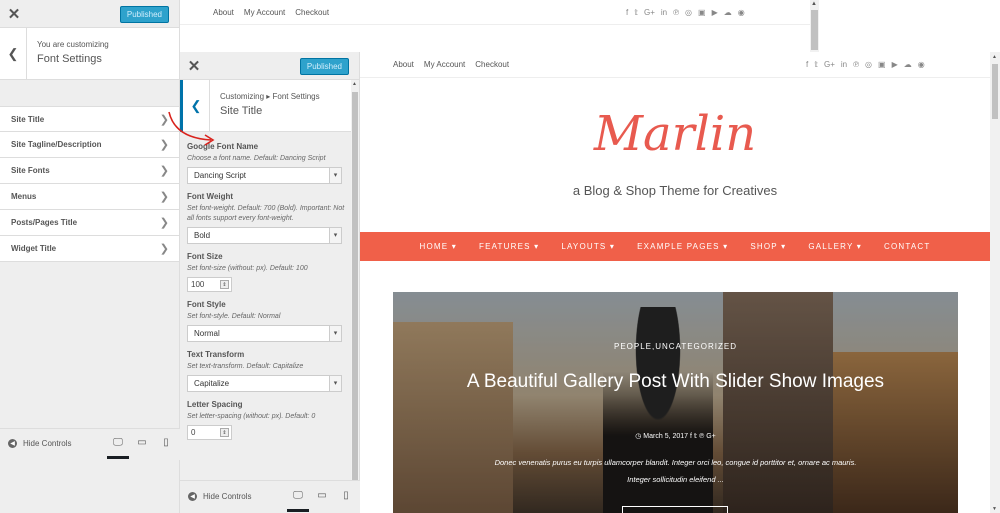 The height and width of the screenshot is (513, 1000). I want to click on back-section-header: ❮ You are customizing Font Settings, so click(89, 54).